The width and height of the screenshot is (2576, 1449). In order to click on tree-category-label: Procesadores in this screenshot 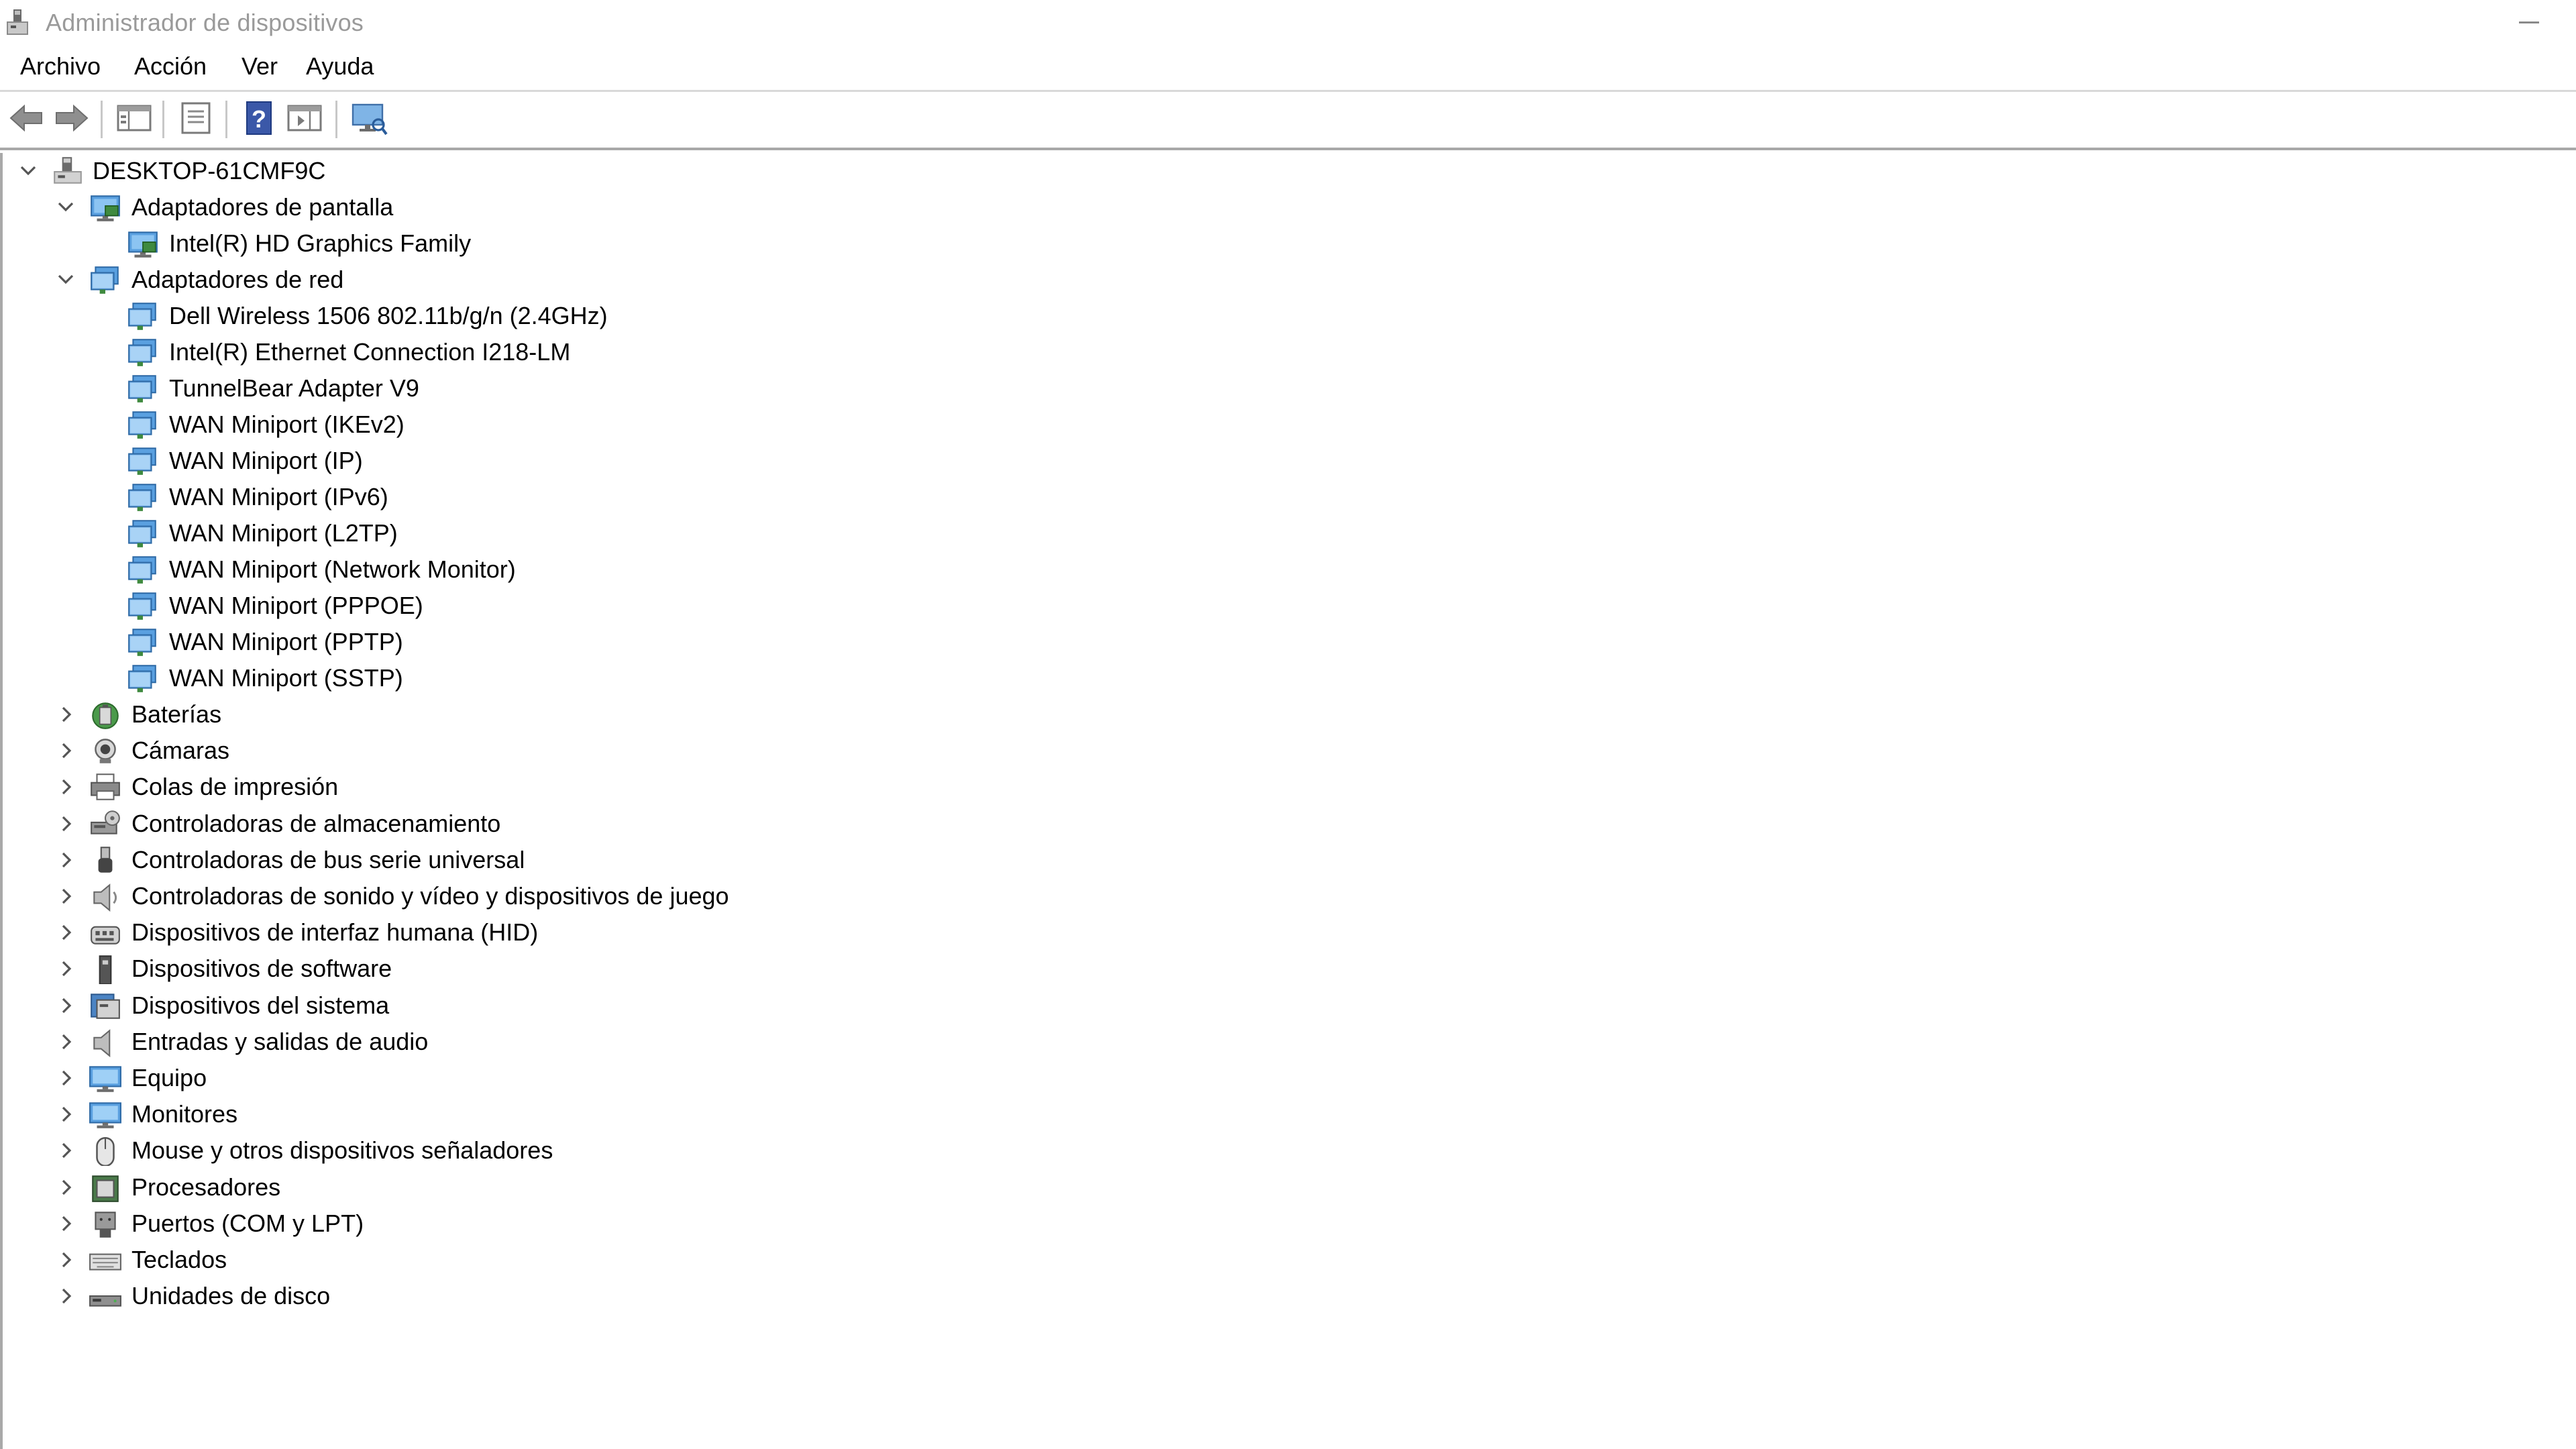, I will do `click(206, 1187)`.